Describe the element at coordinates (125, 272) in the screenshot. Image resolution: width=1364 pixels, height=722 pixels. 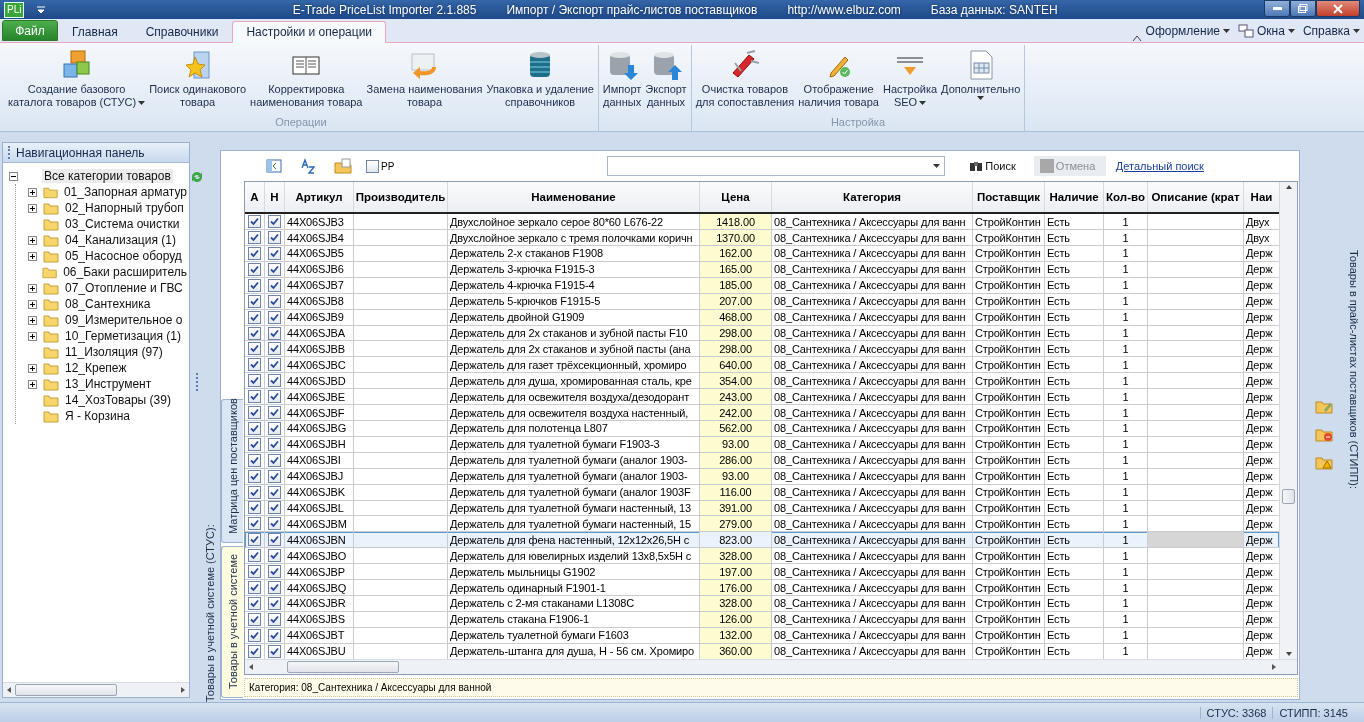
I see `tree-item: 06_Баки расширитель` at that location.